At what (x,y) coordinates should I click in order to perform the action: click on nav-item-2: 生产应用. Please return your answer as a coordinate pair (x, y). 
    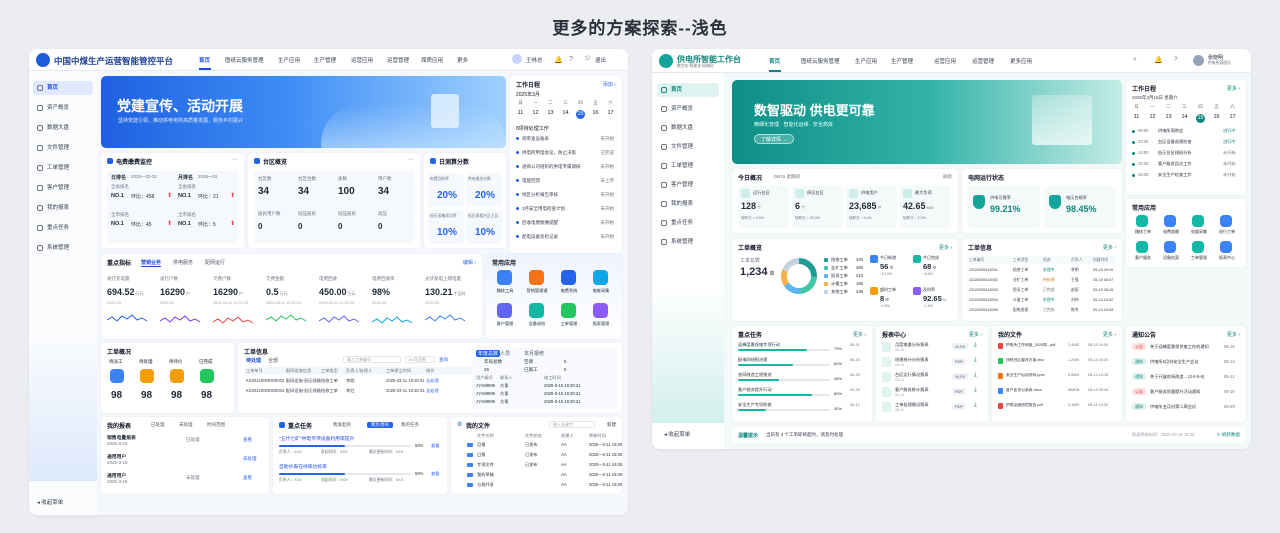
    Looking at the image, I should click on (866, 61).